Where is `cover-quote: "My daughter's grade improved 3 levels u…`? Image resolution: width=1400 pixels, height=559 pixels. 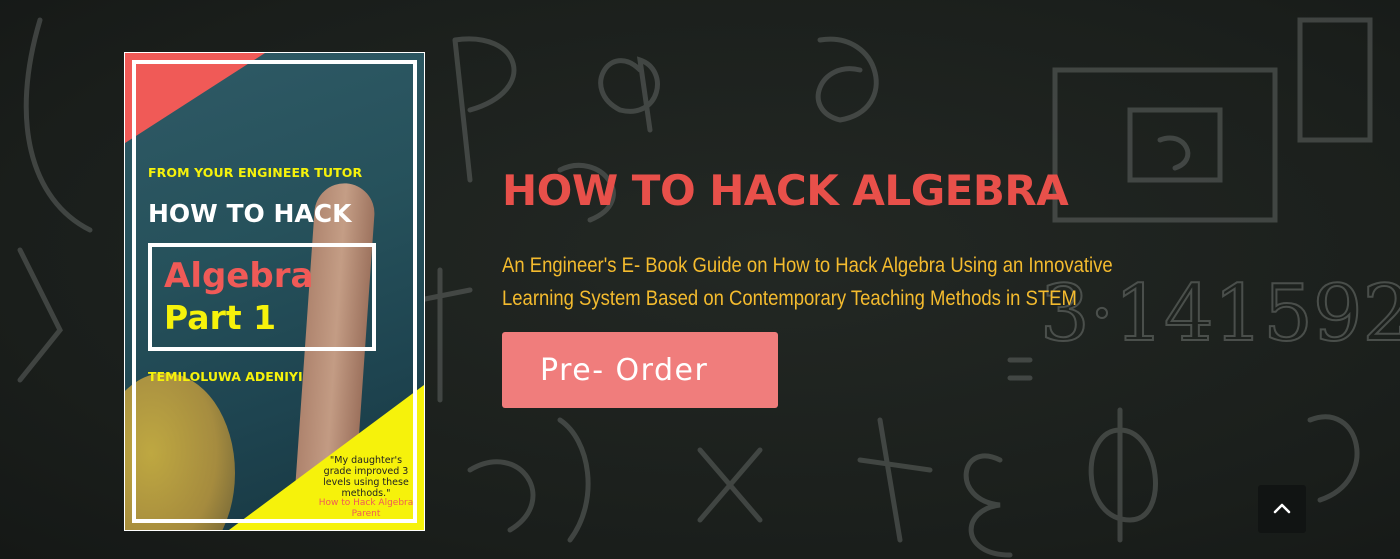 cover-quote: "My daughter's grade improved 3 levels u… is located at coordinates (366, 477).